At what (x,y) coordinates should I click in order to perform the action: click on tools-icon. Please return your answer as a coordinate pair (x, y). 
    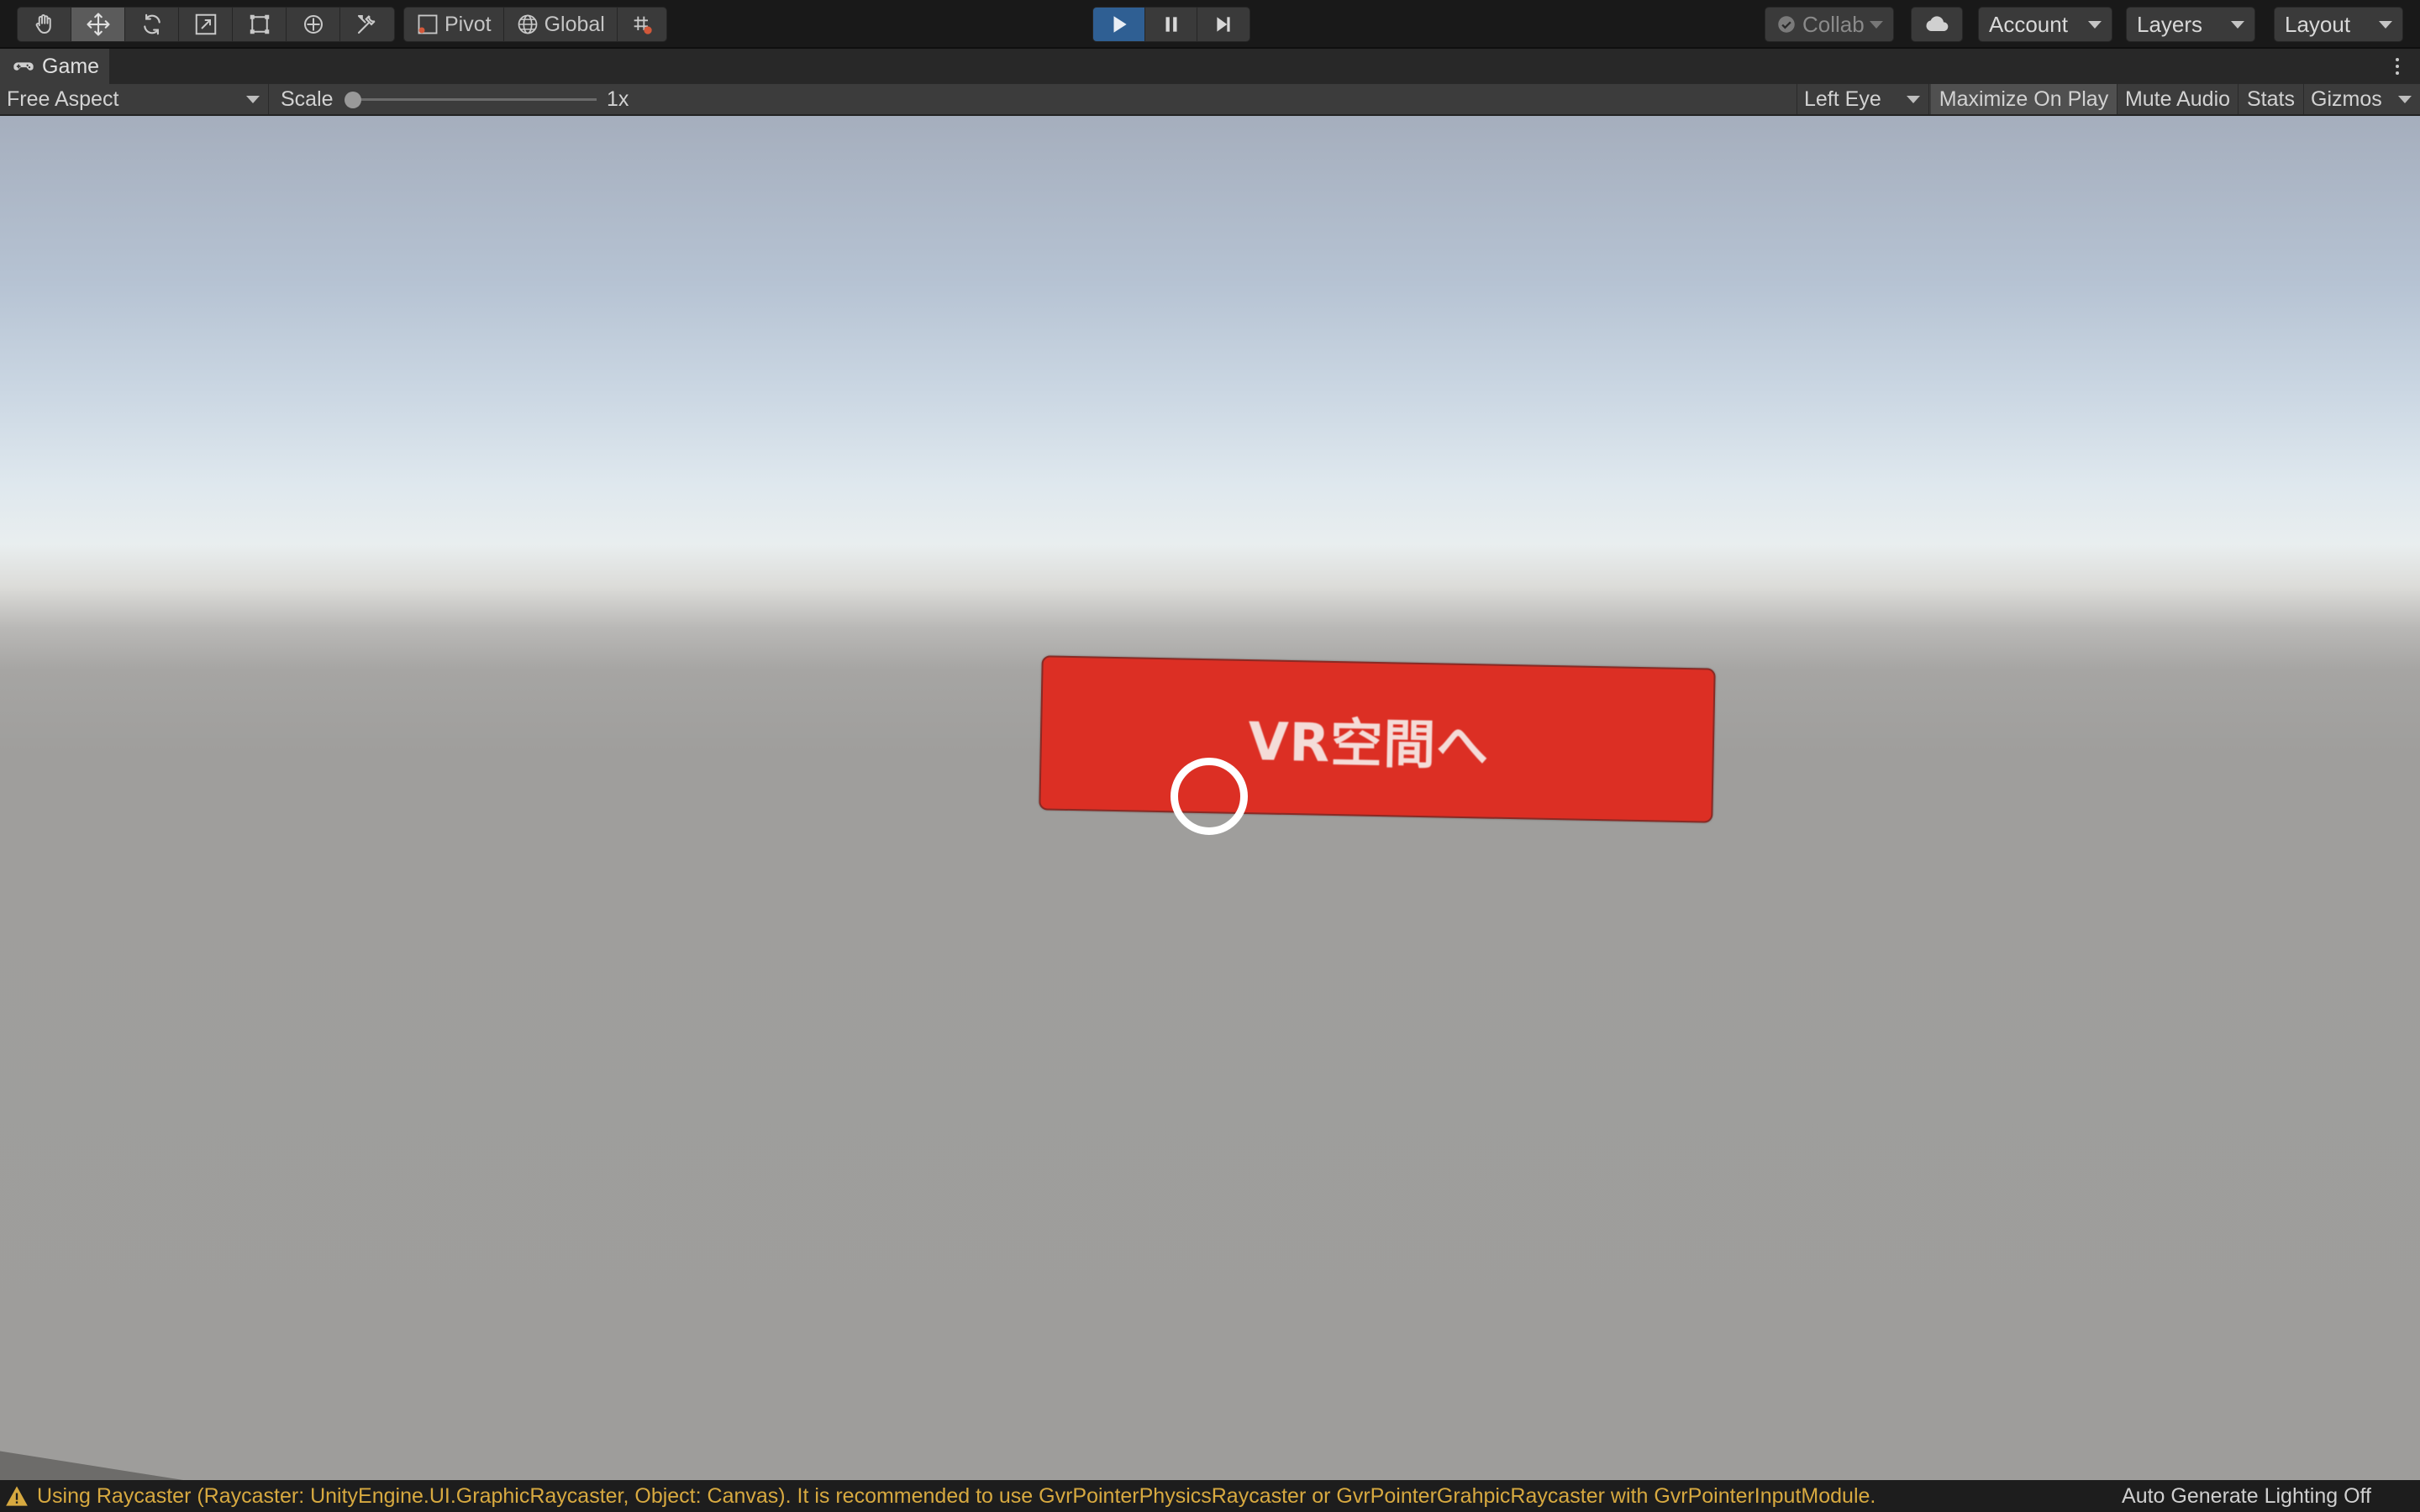
    Looking at the image, I should click on (367, 24).